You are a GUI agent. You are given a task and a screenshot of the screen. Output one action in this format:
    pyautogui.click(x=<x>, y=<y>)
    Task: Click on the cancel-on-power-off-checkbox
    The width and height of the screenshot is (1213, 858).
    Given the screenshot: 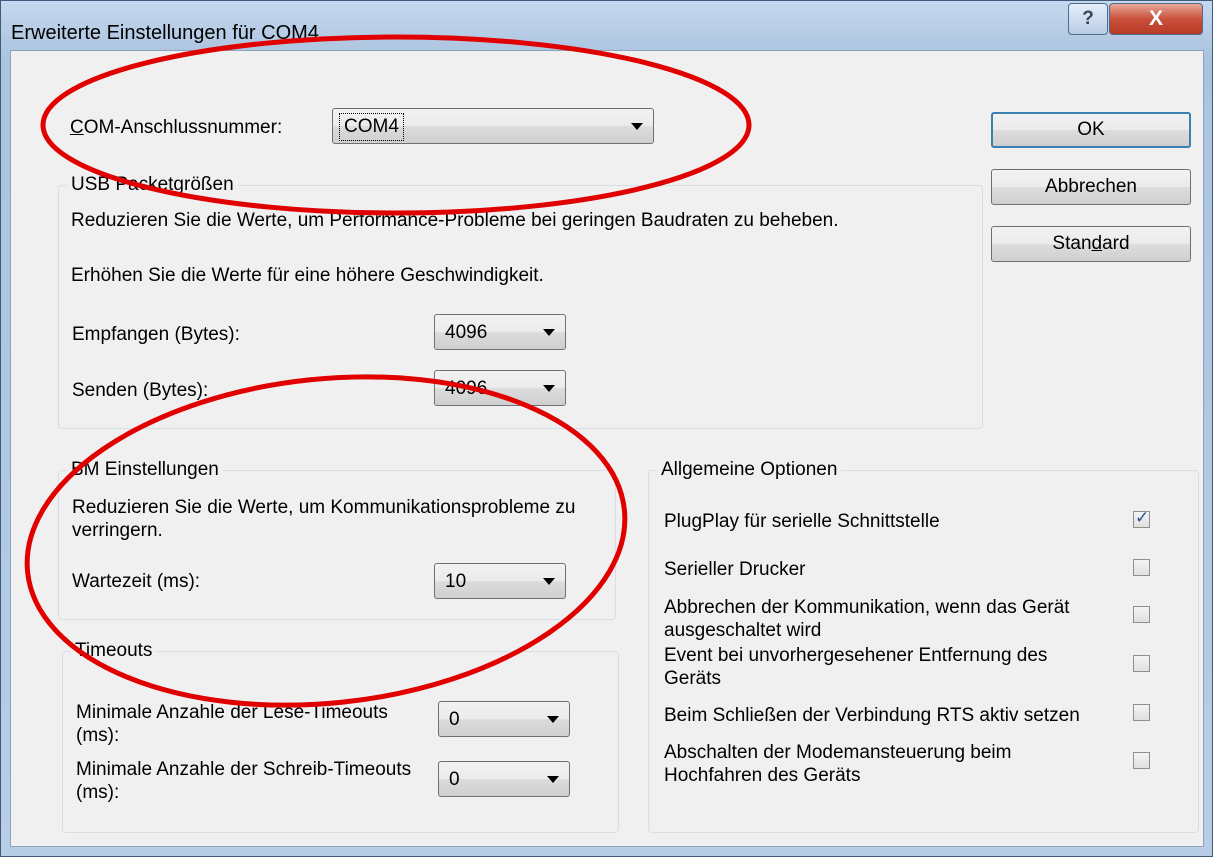 What is the action you would take?
    pyautogui.click(x=1141, y=614)
    